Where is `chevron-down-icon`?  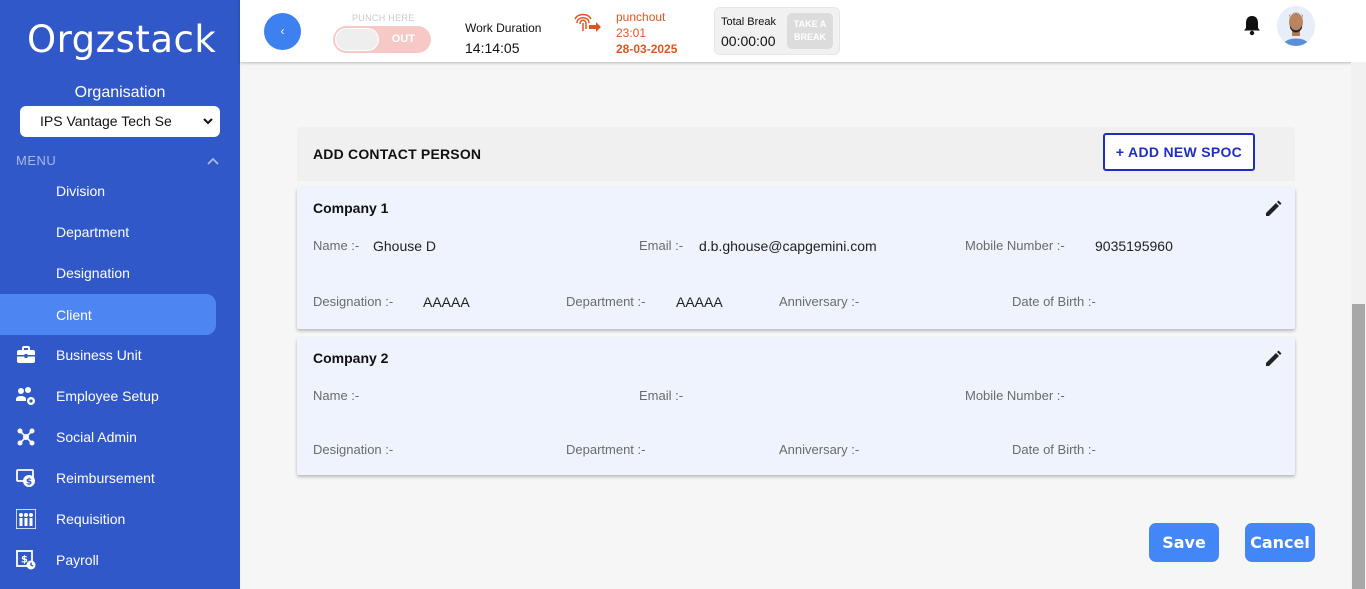
chevron-down-icon is located at coordinates (208, 127).